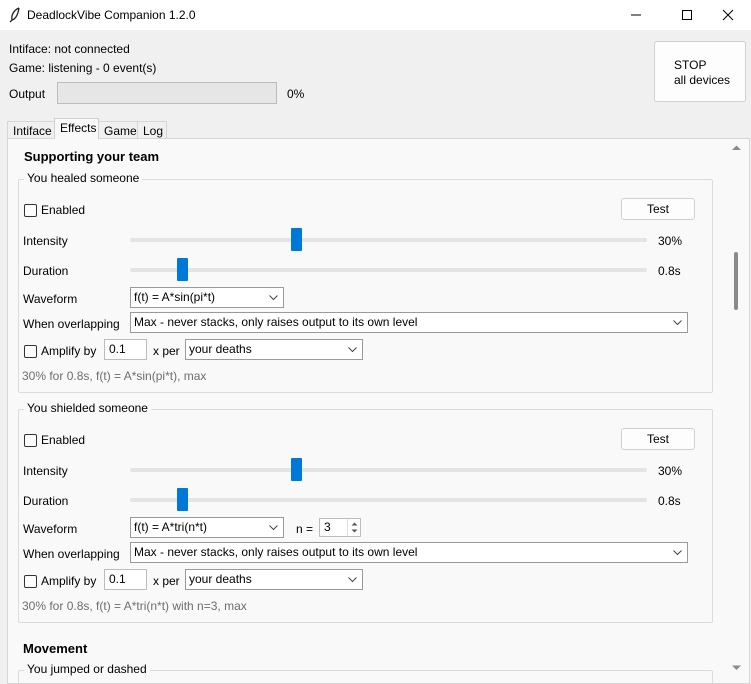 The width and height of the screenshot is (751, 684). What do you see at coordinates (171, 527) in the screenshot?
I see `waveform-select-value: f(t) = A*tri(n*t)` at bounding box center [171, 527].